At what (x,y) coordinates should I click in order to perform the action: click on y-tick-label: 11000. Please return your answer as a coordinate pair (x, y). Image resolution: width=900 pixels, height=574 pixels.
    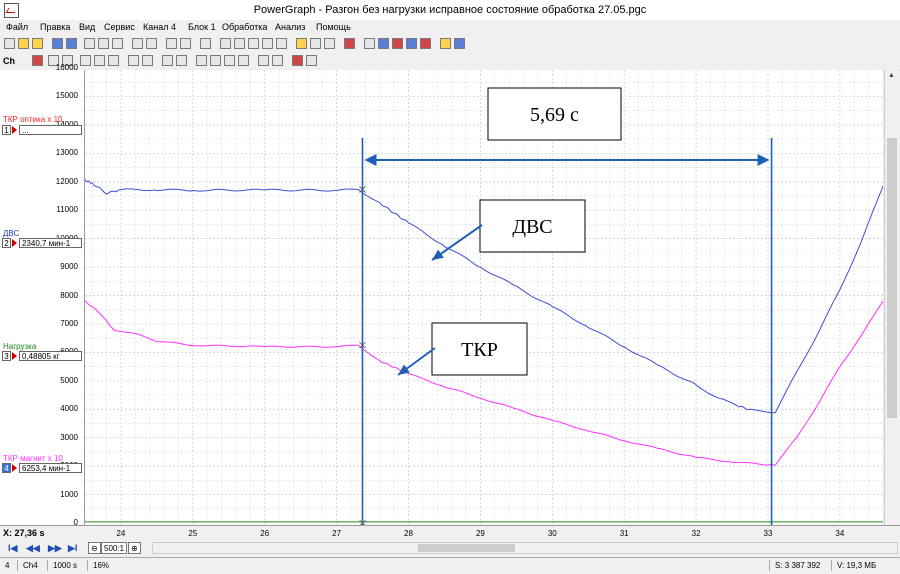
    Looking at the image, I should click on (67, 210).